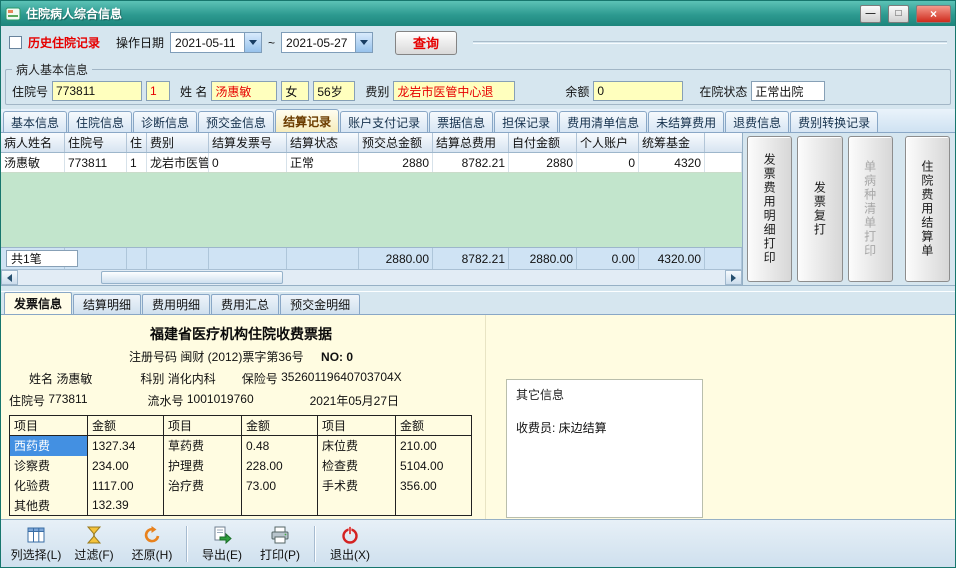 The width and height of the screenshot is (956, 568). Describe the element at coordinates (137, 142) in the screenshot. I see `col-header-visit: 住` at that location.